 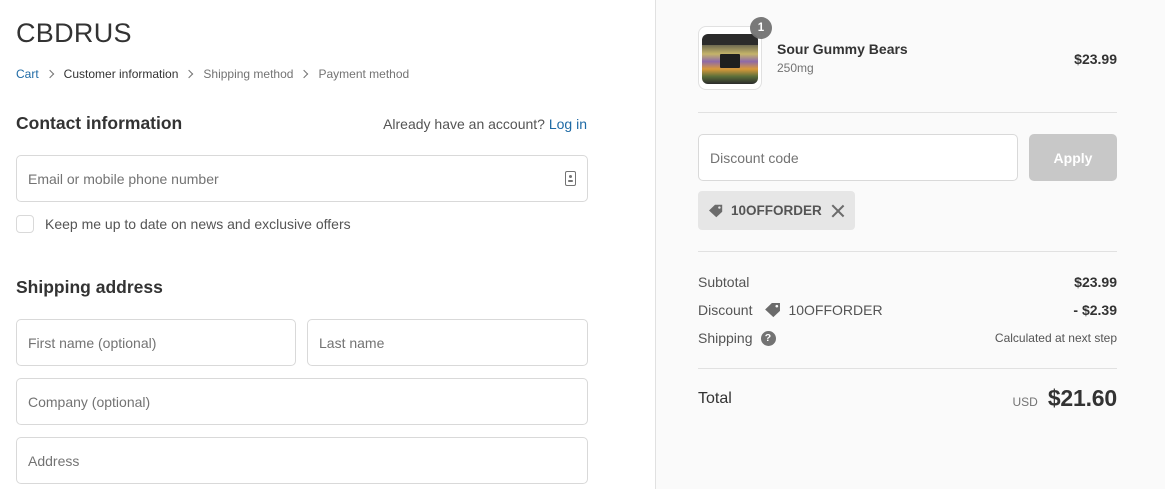 I want to click on account-prompt-text: Already have an account?, so click(x=464, y=124).